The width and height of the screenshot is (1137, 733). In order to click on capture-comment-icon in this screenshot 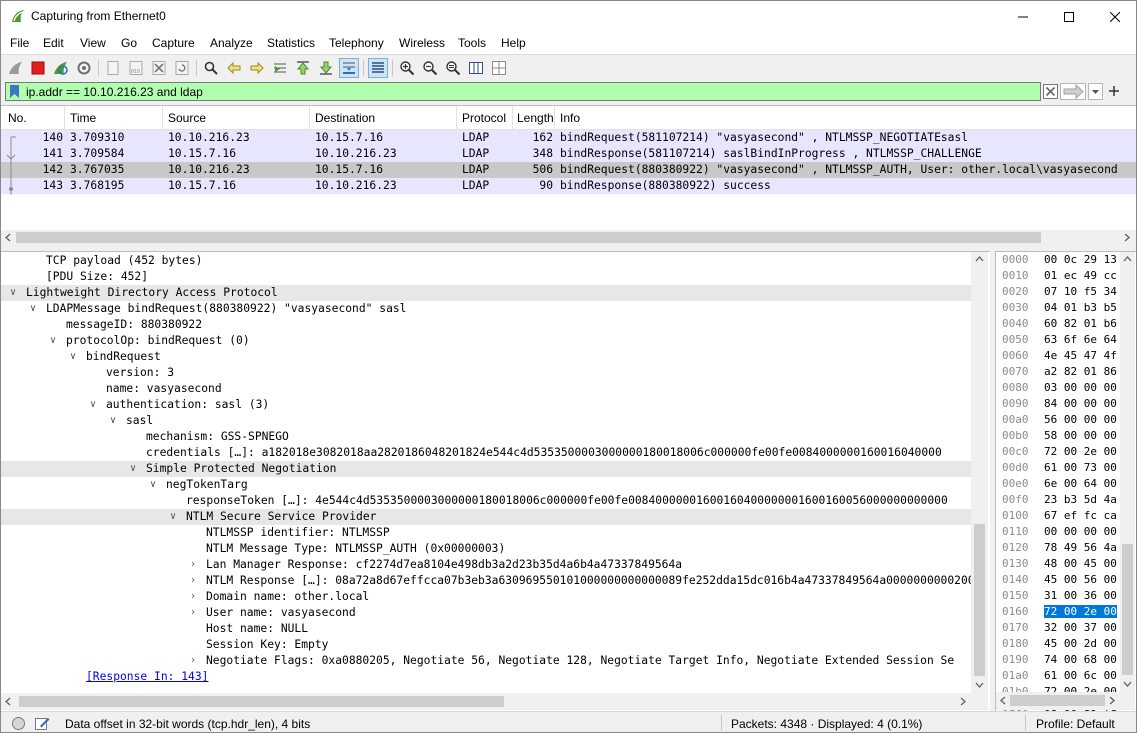, I will do `click(42, 723)`.